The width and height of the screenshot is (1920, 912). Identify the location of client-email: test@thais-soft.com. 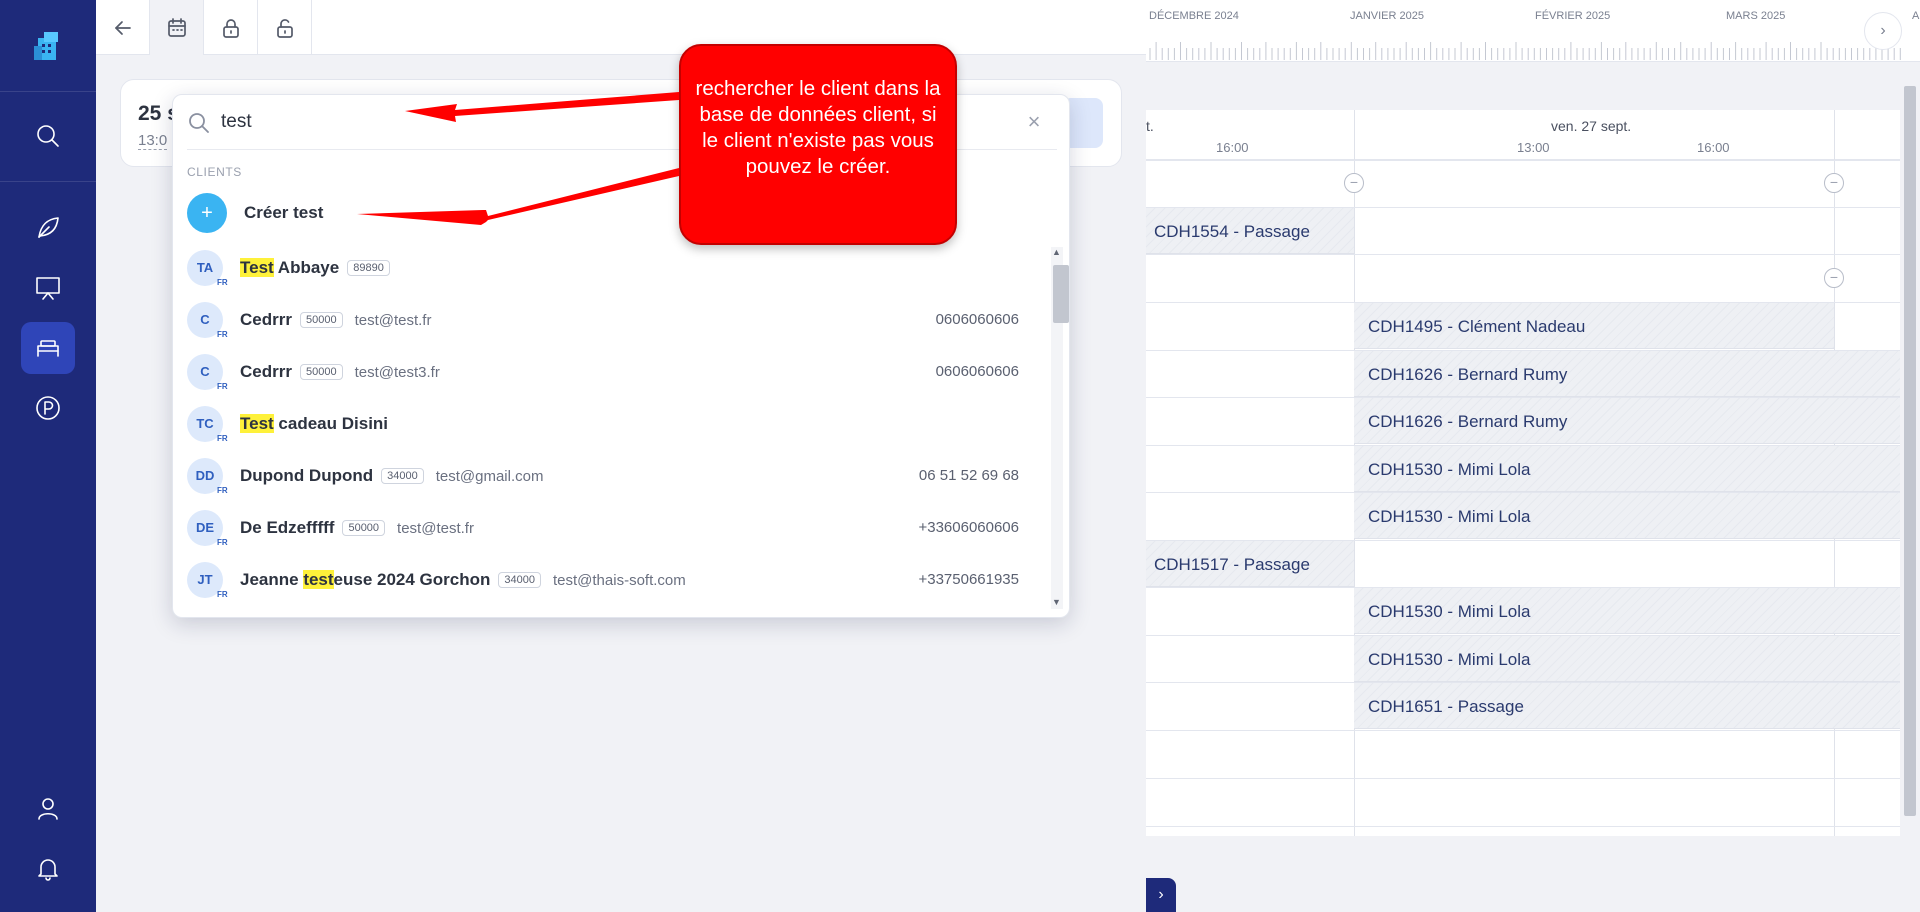
(619, 580).